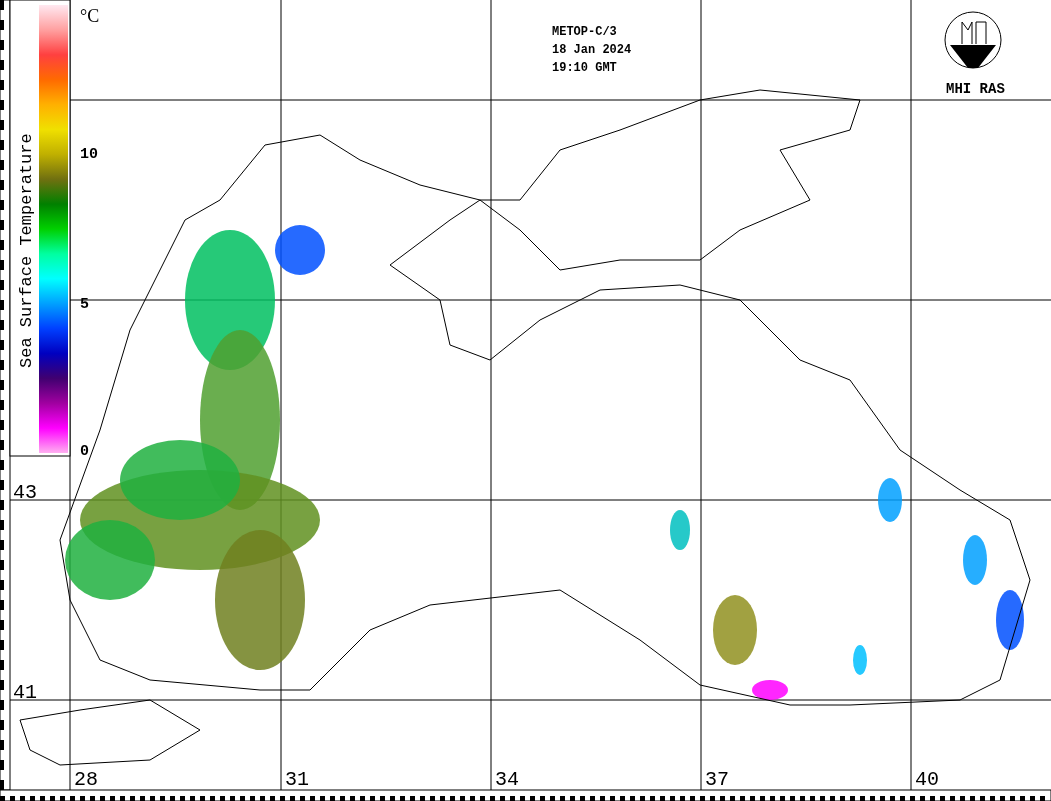 This screenshot has height=801, width=1051. What do you see at coordinates (927, 779) in the screenshot?
I see `longitude-label: 40` at bounding box center [927, 779].